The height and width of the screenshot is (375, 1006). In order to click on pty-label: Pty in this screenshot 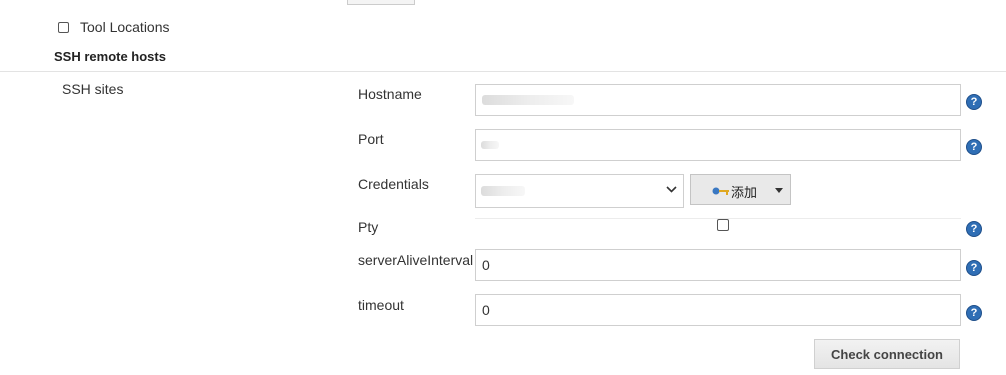, I will do `click(368, 227)`.